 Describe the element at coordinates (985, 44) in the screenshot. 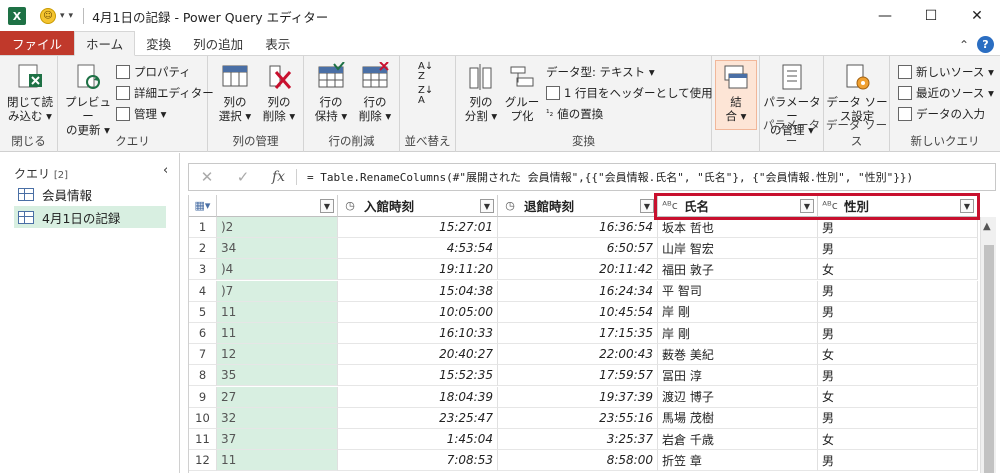

I see `help-icon: ?` at that location.